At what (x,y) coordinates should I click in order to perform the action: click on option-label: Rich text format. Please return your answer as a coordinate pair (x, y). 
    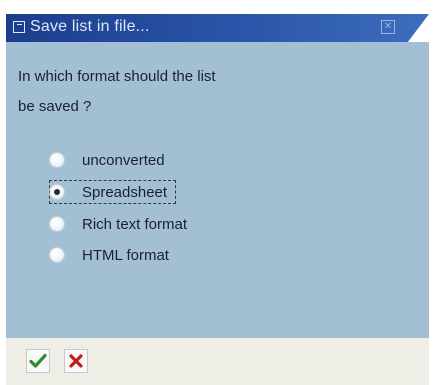
    Looking at the image, I should click on (135, 224).